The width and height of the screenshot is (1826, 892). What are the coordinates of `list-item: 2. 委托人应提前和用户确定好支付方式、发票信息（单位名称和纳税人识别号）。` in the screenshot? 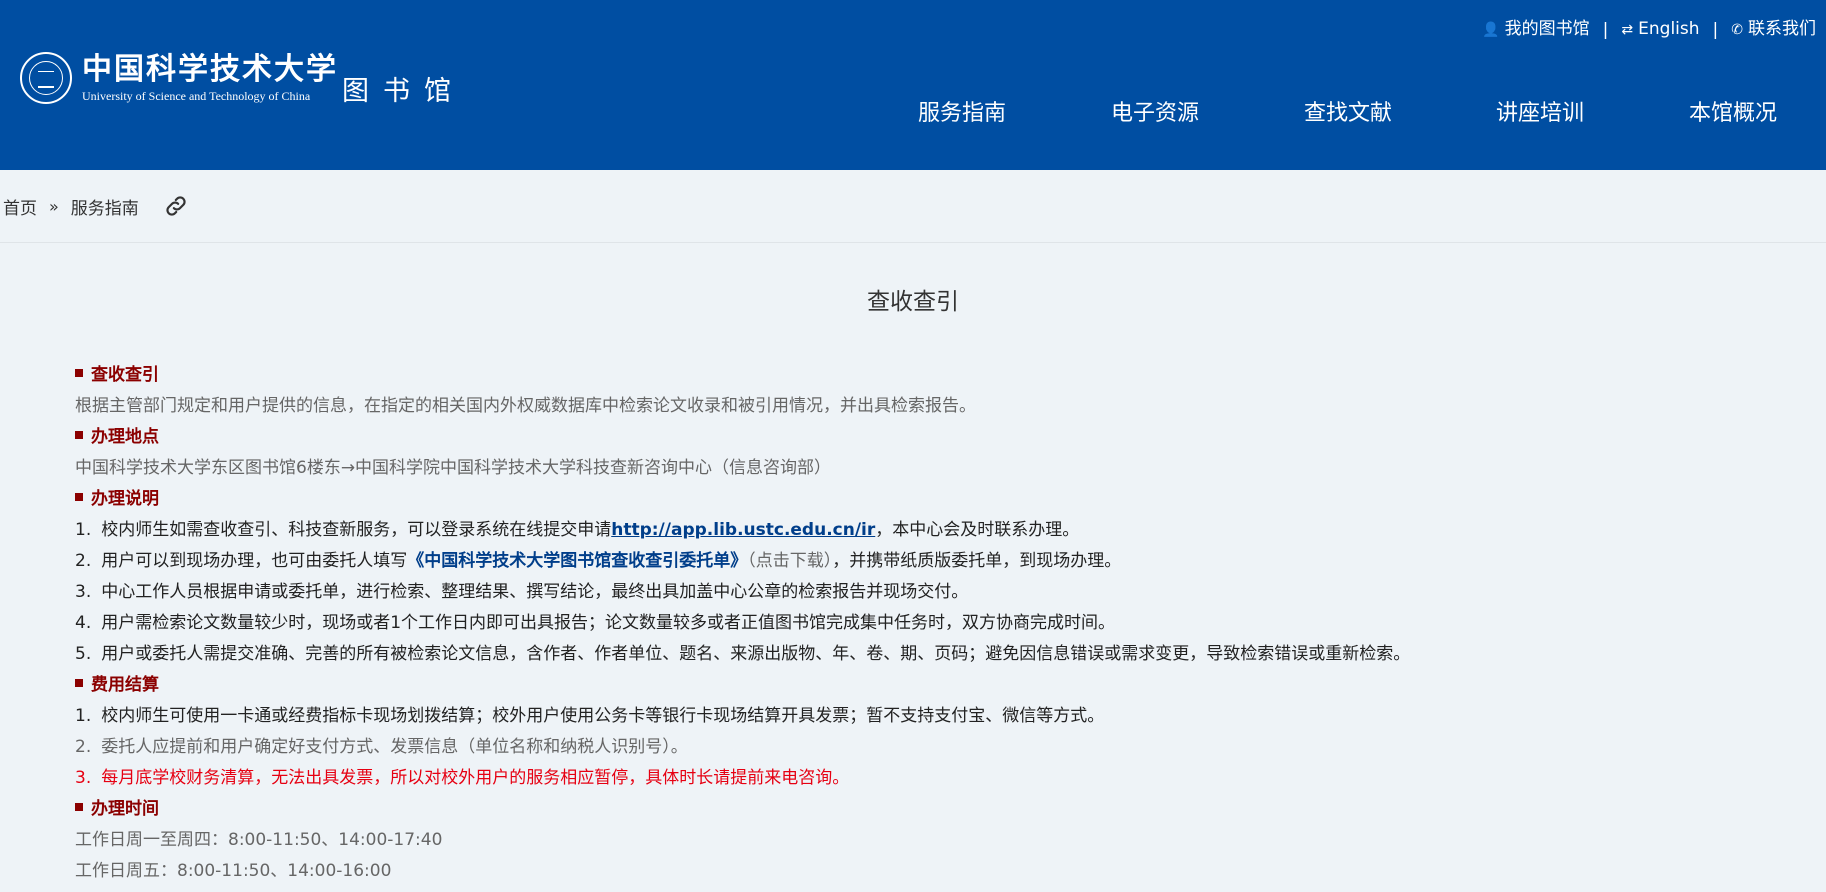 It's located at (381, 747).